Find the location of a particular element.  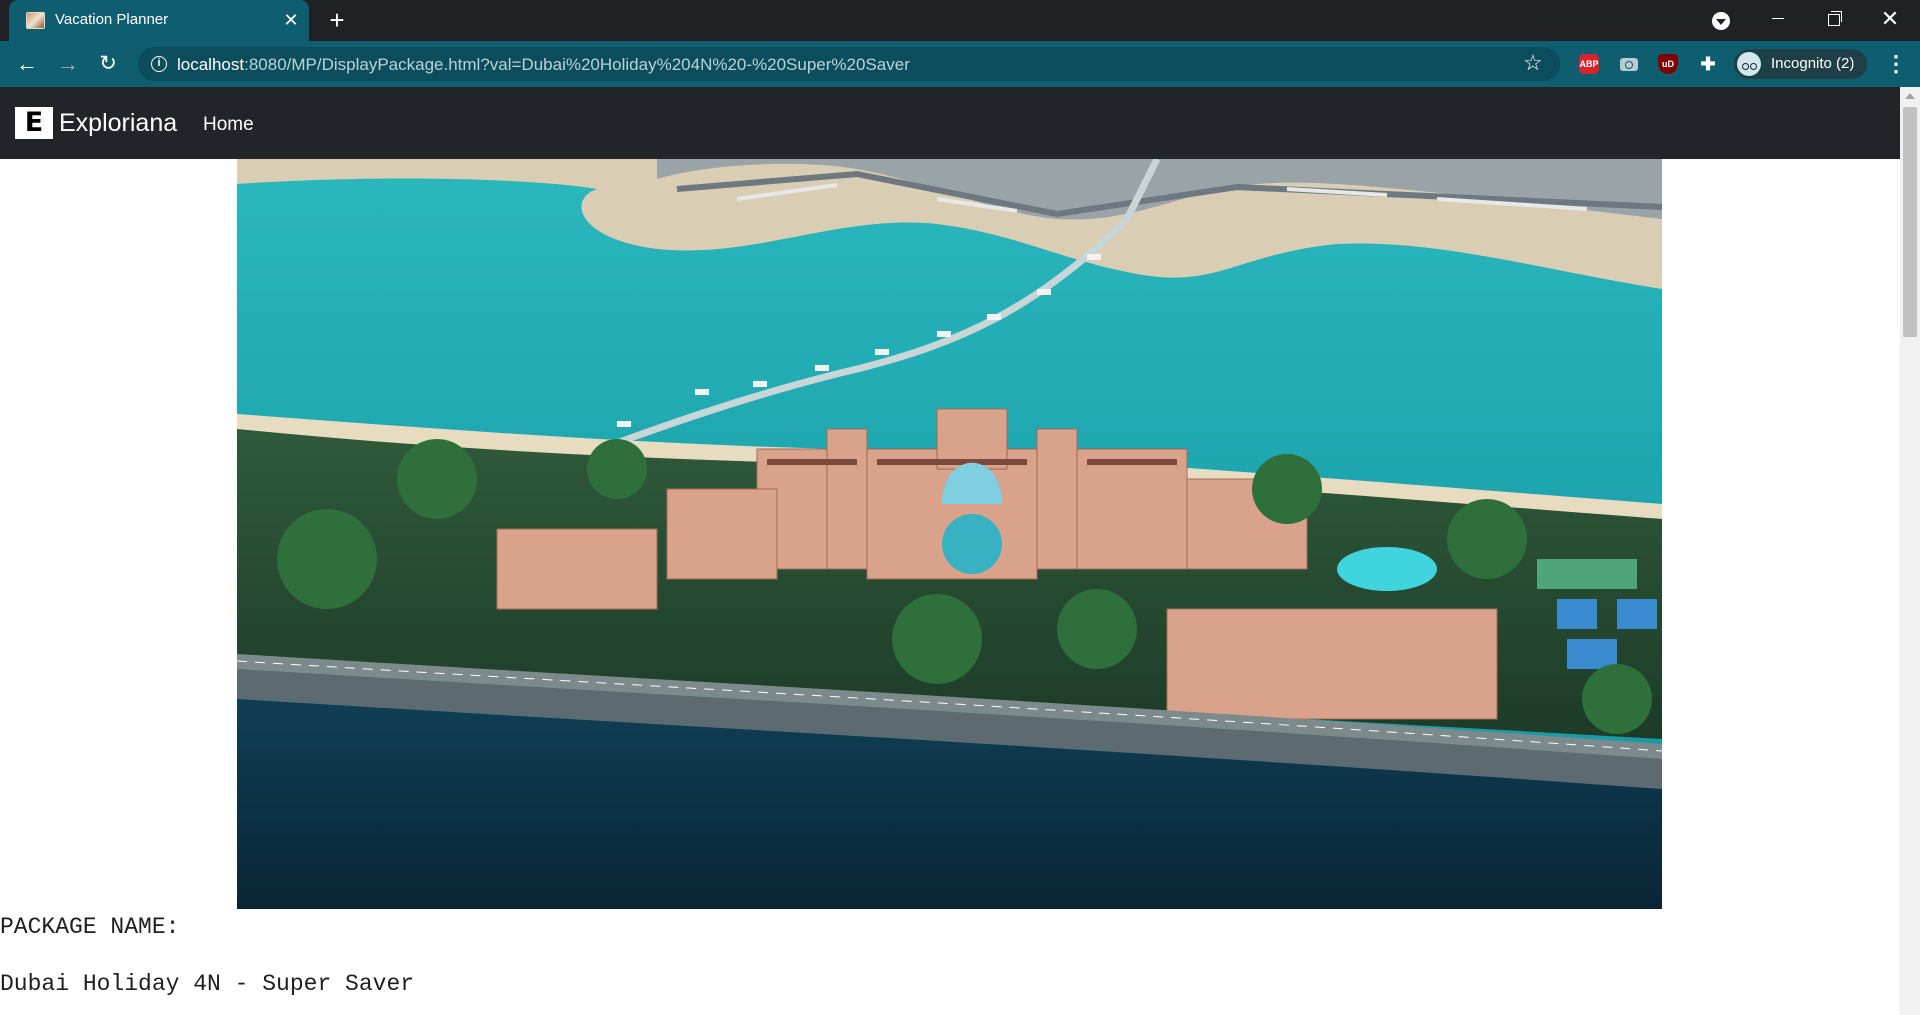

page-scrollbar is located at coordinates (1910, 551).